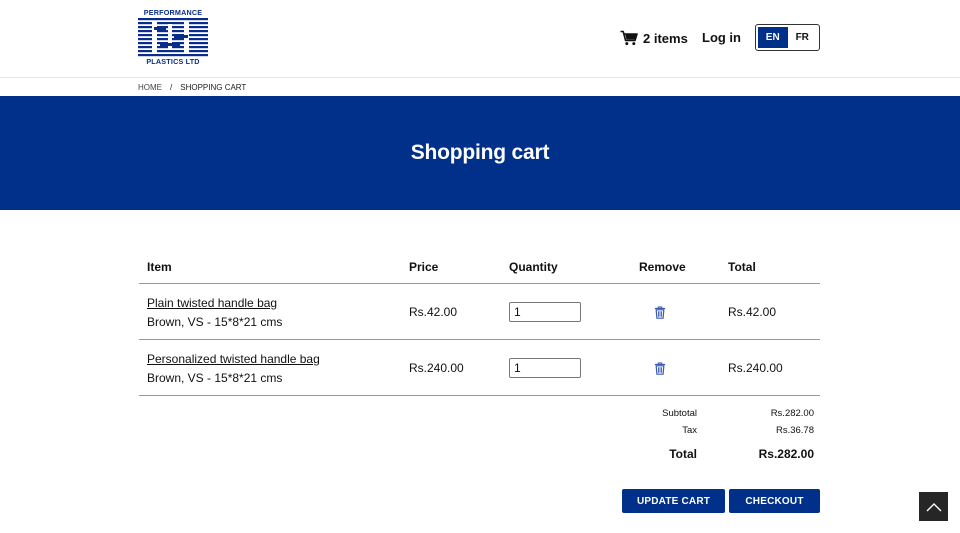 This screenshot has height=533, width=960. I want to click on login-link: Log in, so click(721, 37).